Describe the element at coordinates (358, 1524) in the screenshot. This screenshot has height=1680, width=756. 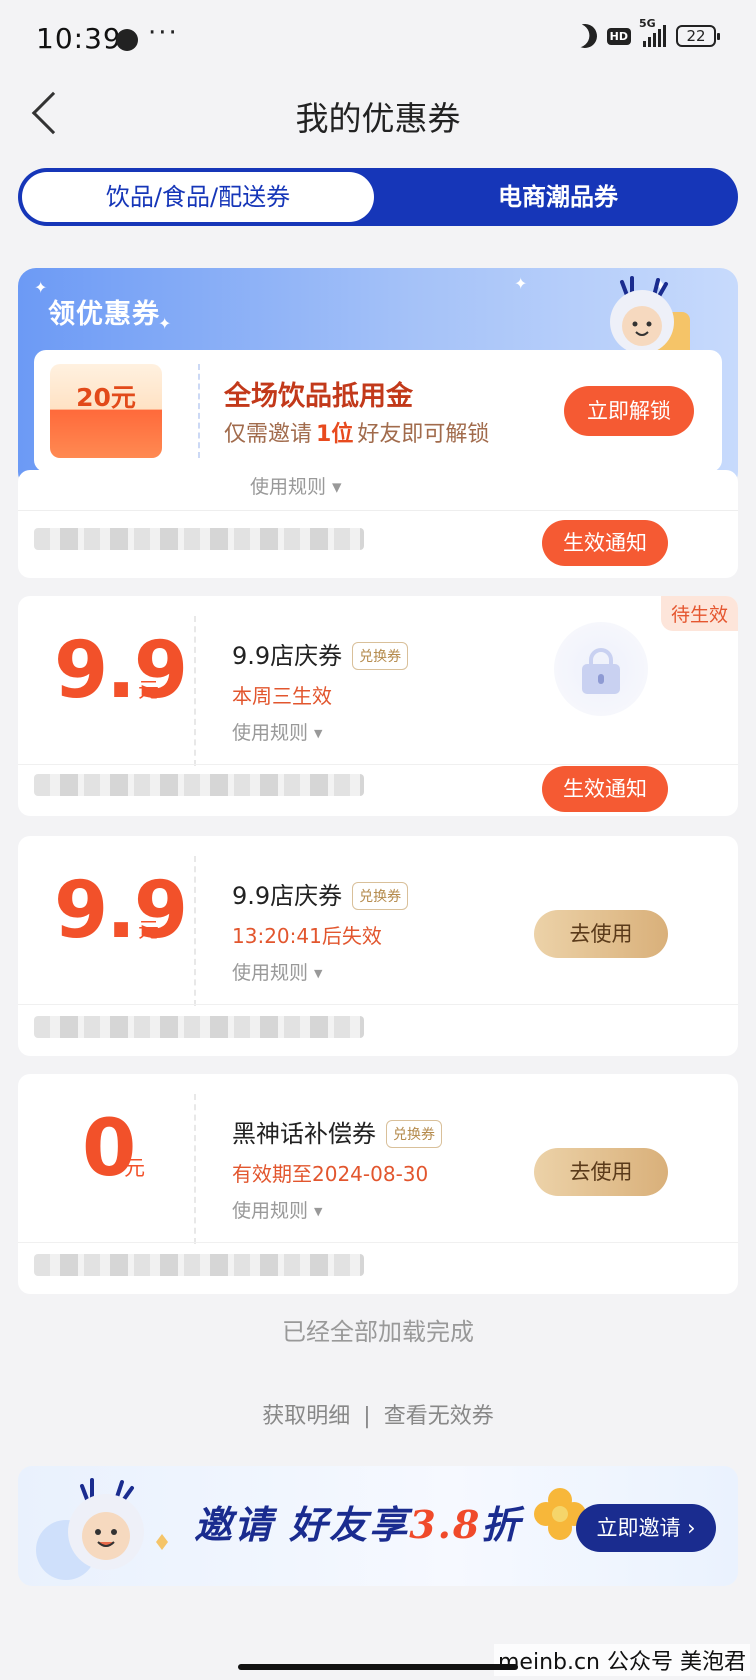
I see `invite-text: 邀请 好友享3.8折` at that location.